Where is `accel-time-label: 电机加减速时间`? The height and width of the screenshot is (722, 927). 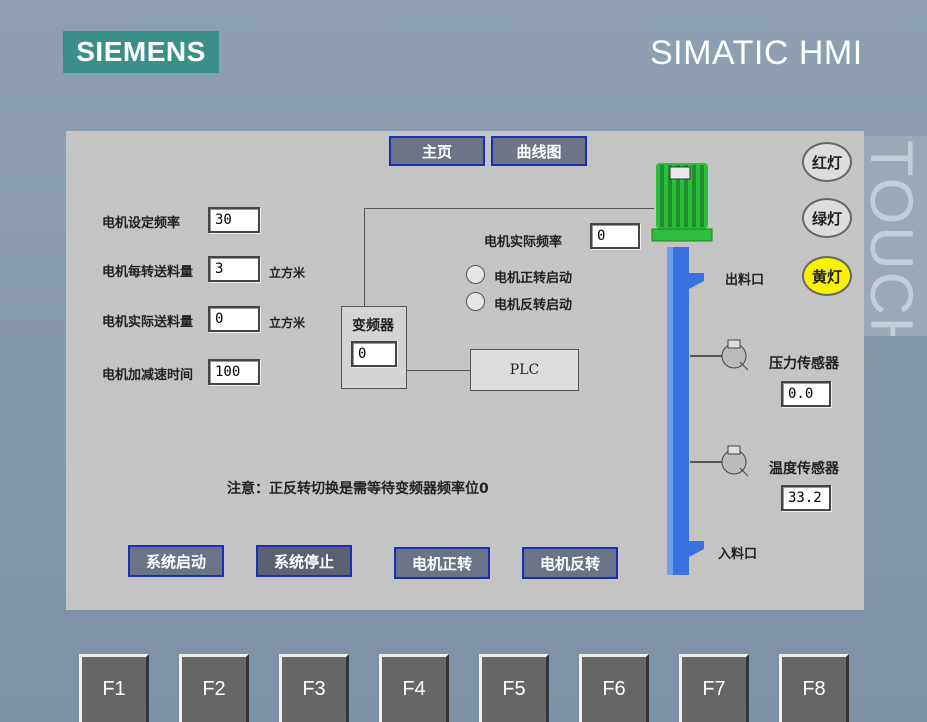 accel-time-label: 电机加减速时间 is located at coordinates (148, 375).